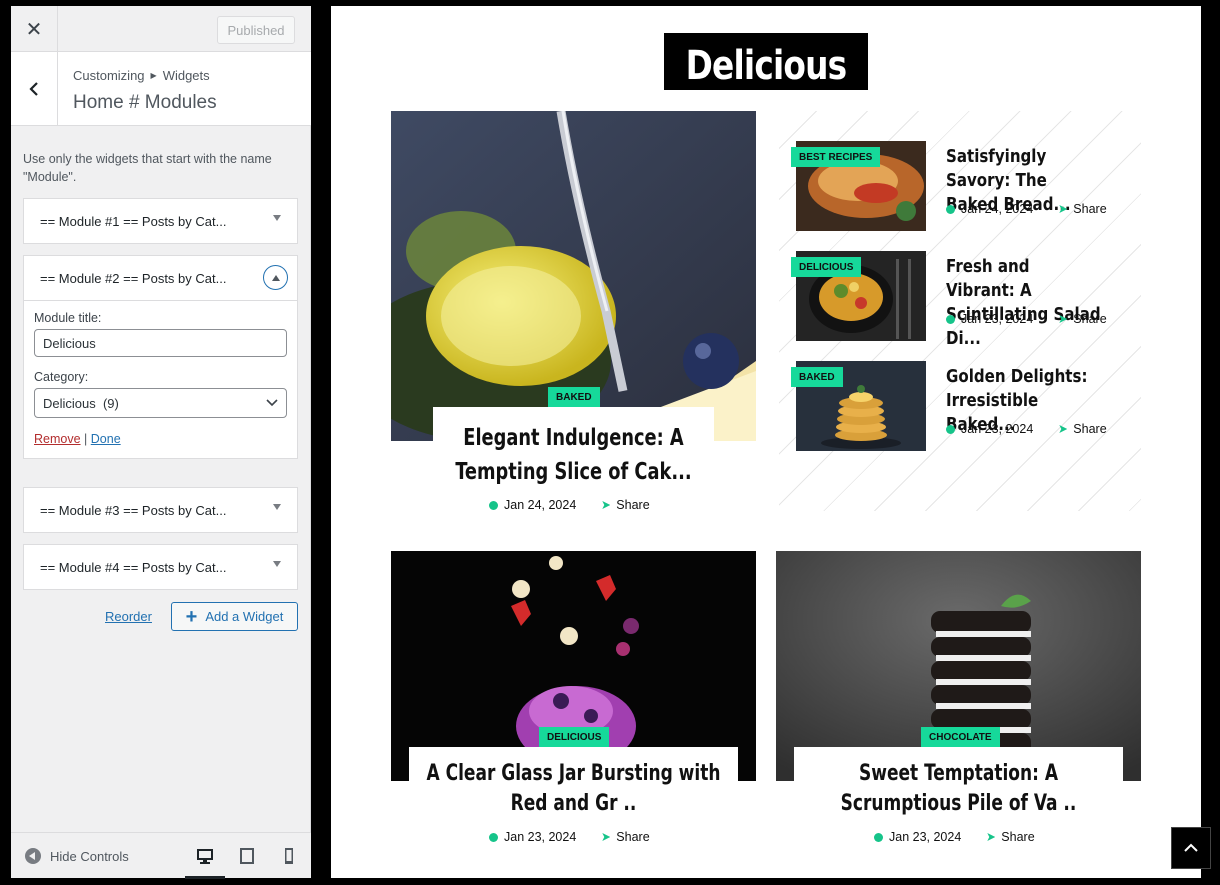 The width and height of the screenshot is (1220, 885). I want to click on module-title-label: Module title:, so click(68, 318).